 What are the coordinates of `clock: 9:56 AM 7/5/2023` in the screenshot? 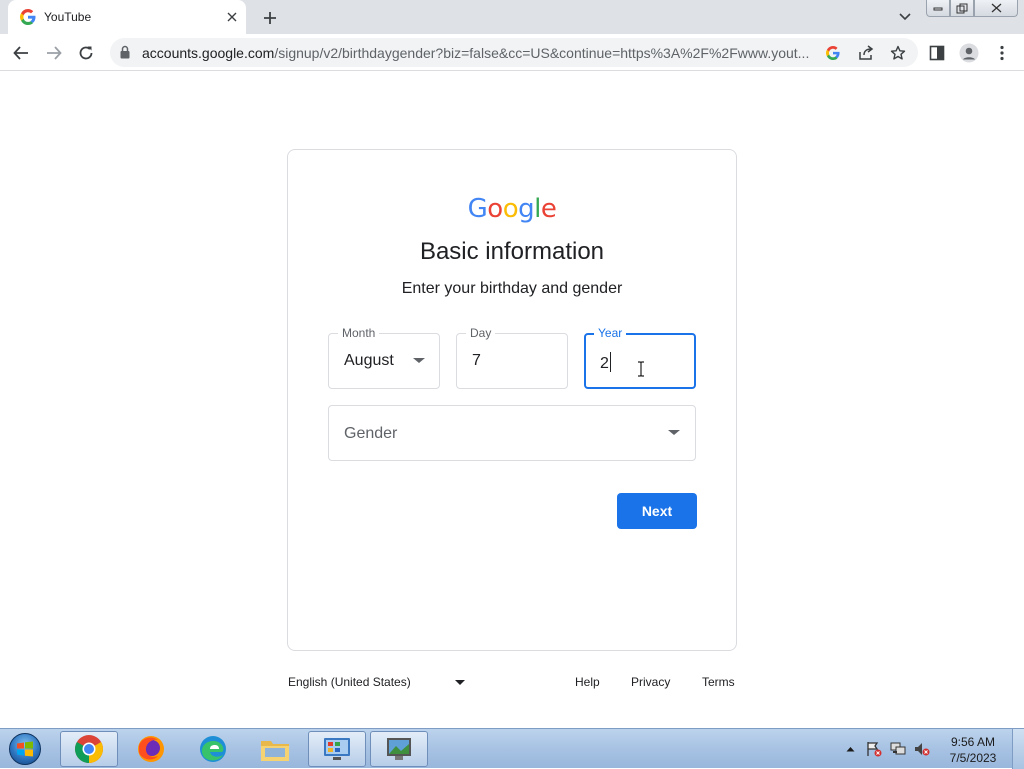 It's located at (973, 750).